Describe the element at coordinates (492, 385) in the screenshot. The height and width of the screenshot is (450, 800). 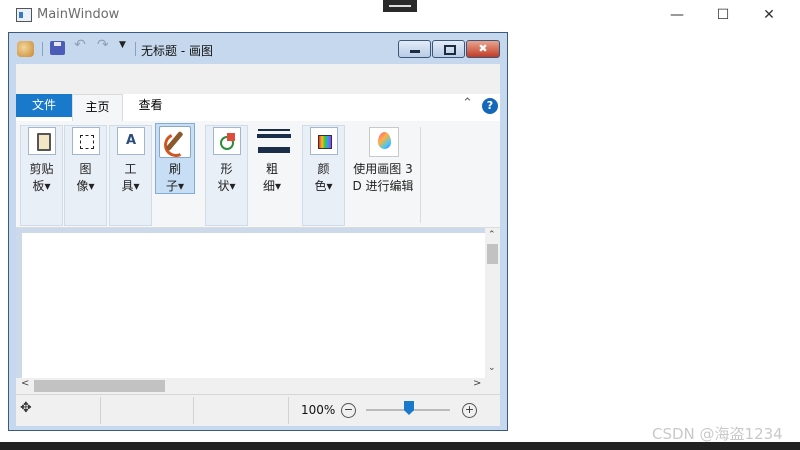
I see `scrollbar-corner` at that location.